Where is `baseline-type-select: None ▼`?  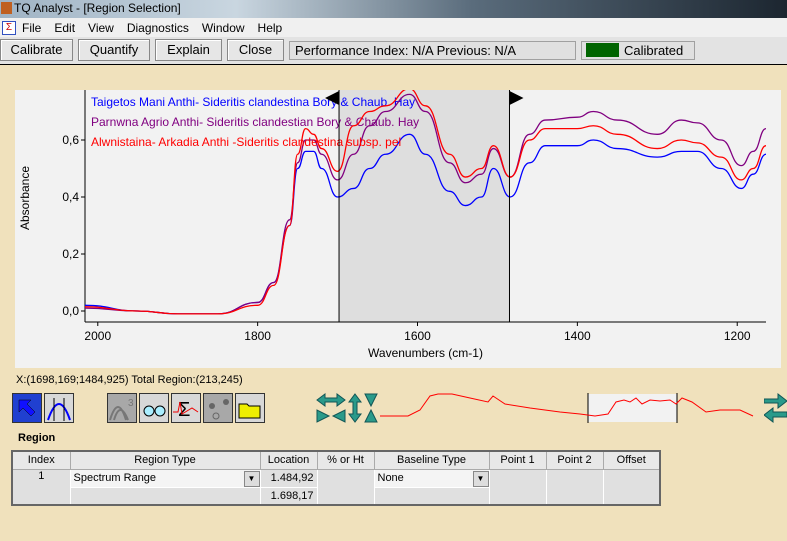
baseline-type-select: None ▼ is located at coordinates (431, 478).